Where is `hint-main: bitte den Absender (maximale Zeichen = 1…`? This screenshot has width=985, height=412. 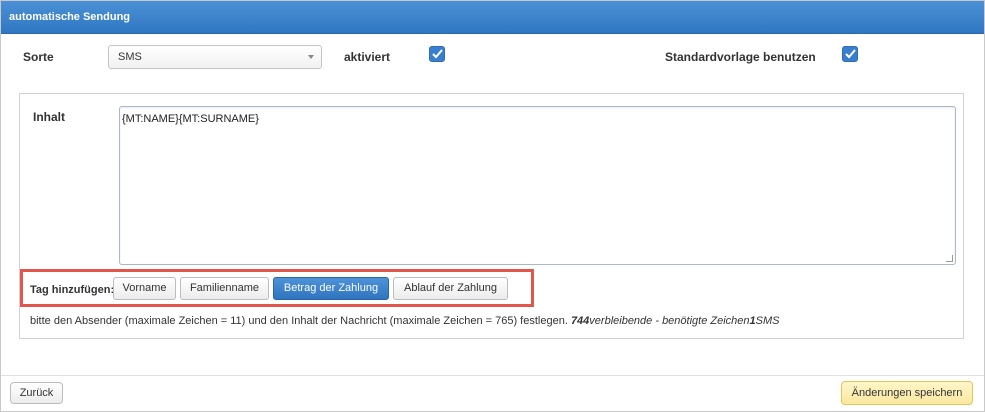 hint-main: bitte den Absender (maximale Zeichen = 1… is located at coordinates (299, 321).